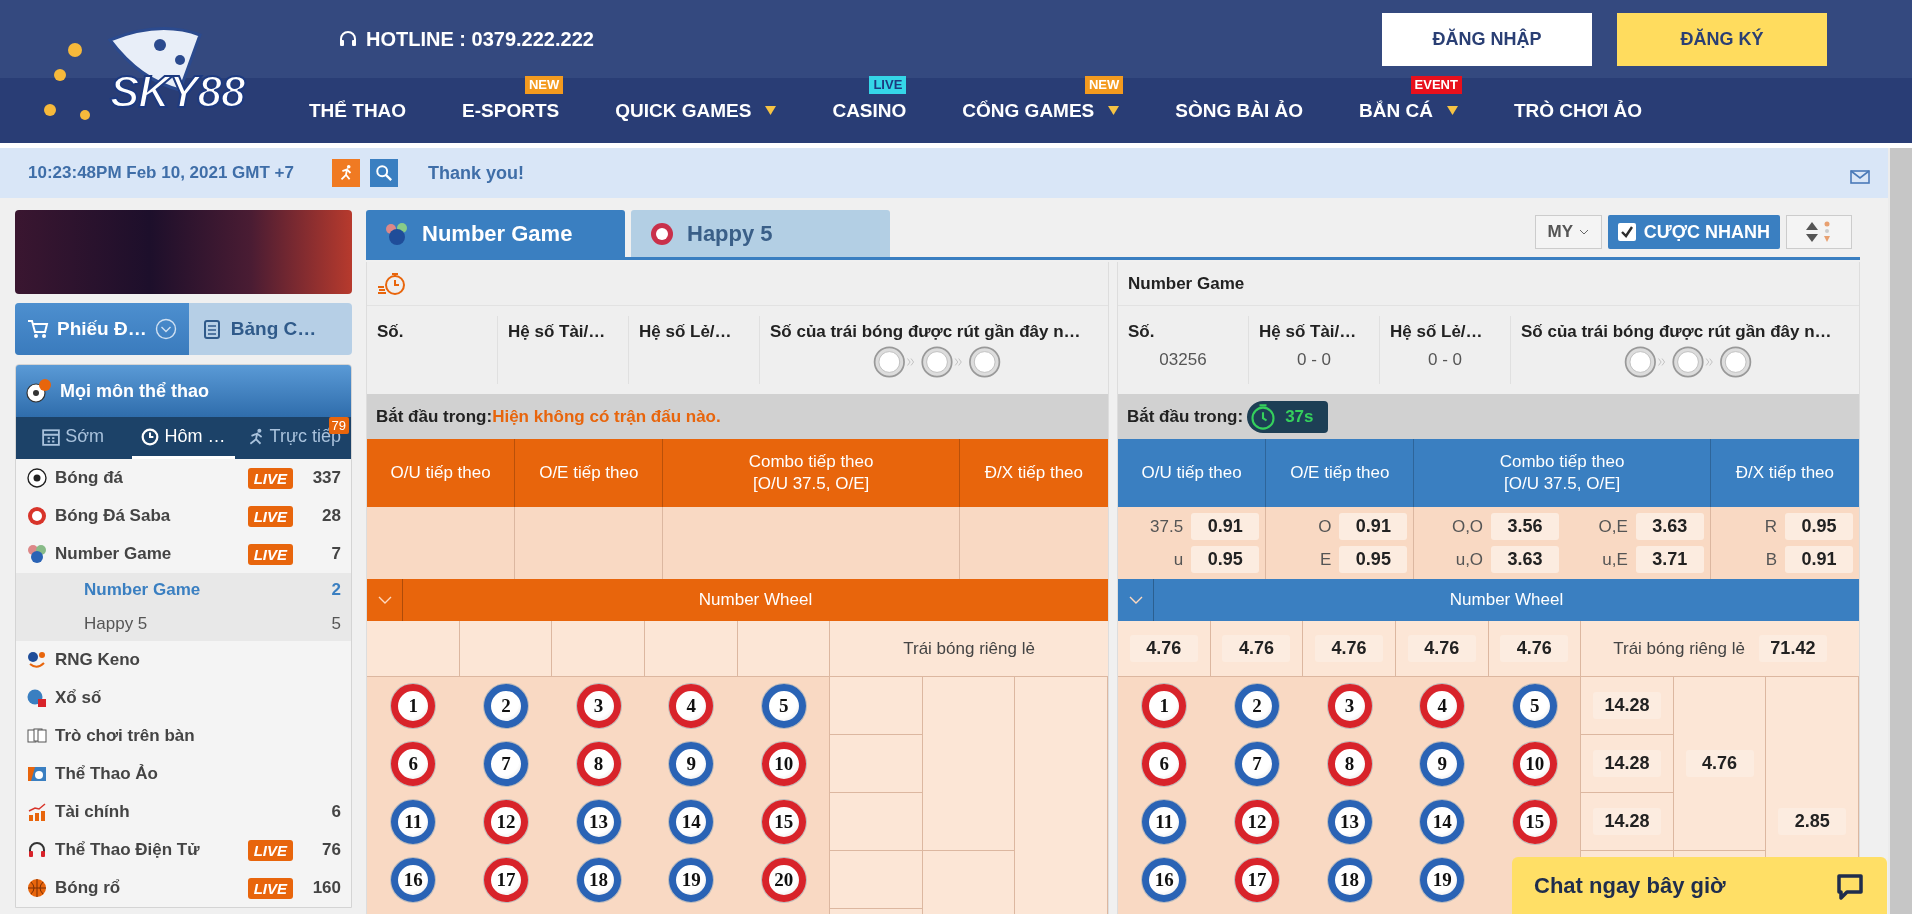  Describe the element at coordinates (183, 660) in the screenshot. I see `sport-item: RNG Keno` at that location.